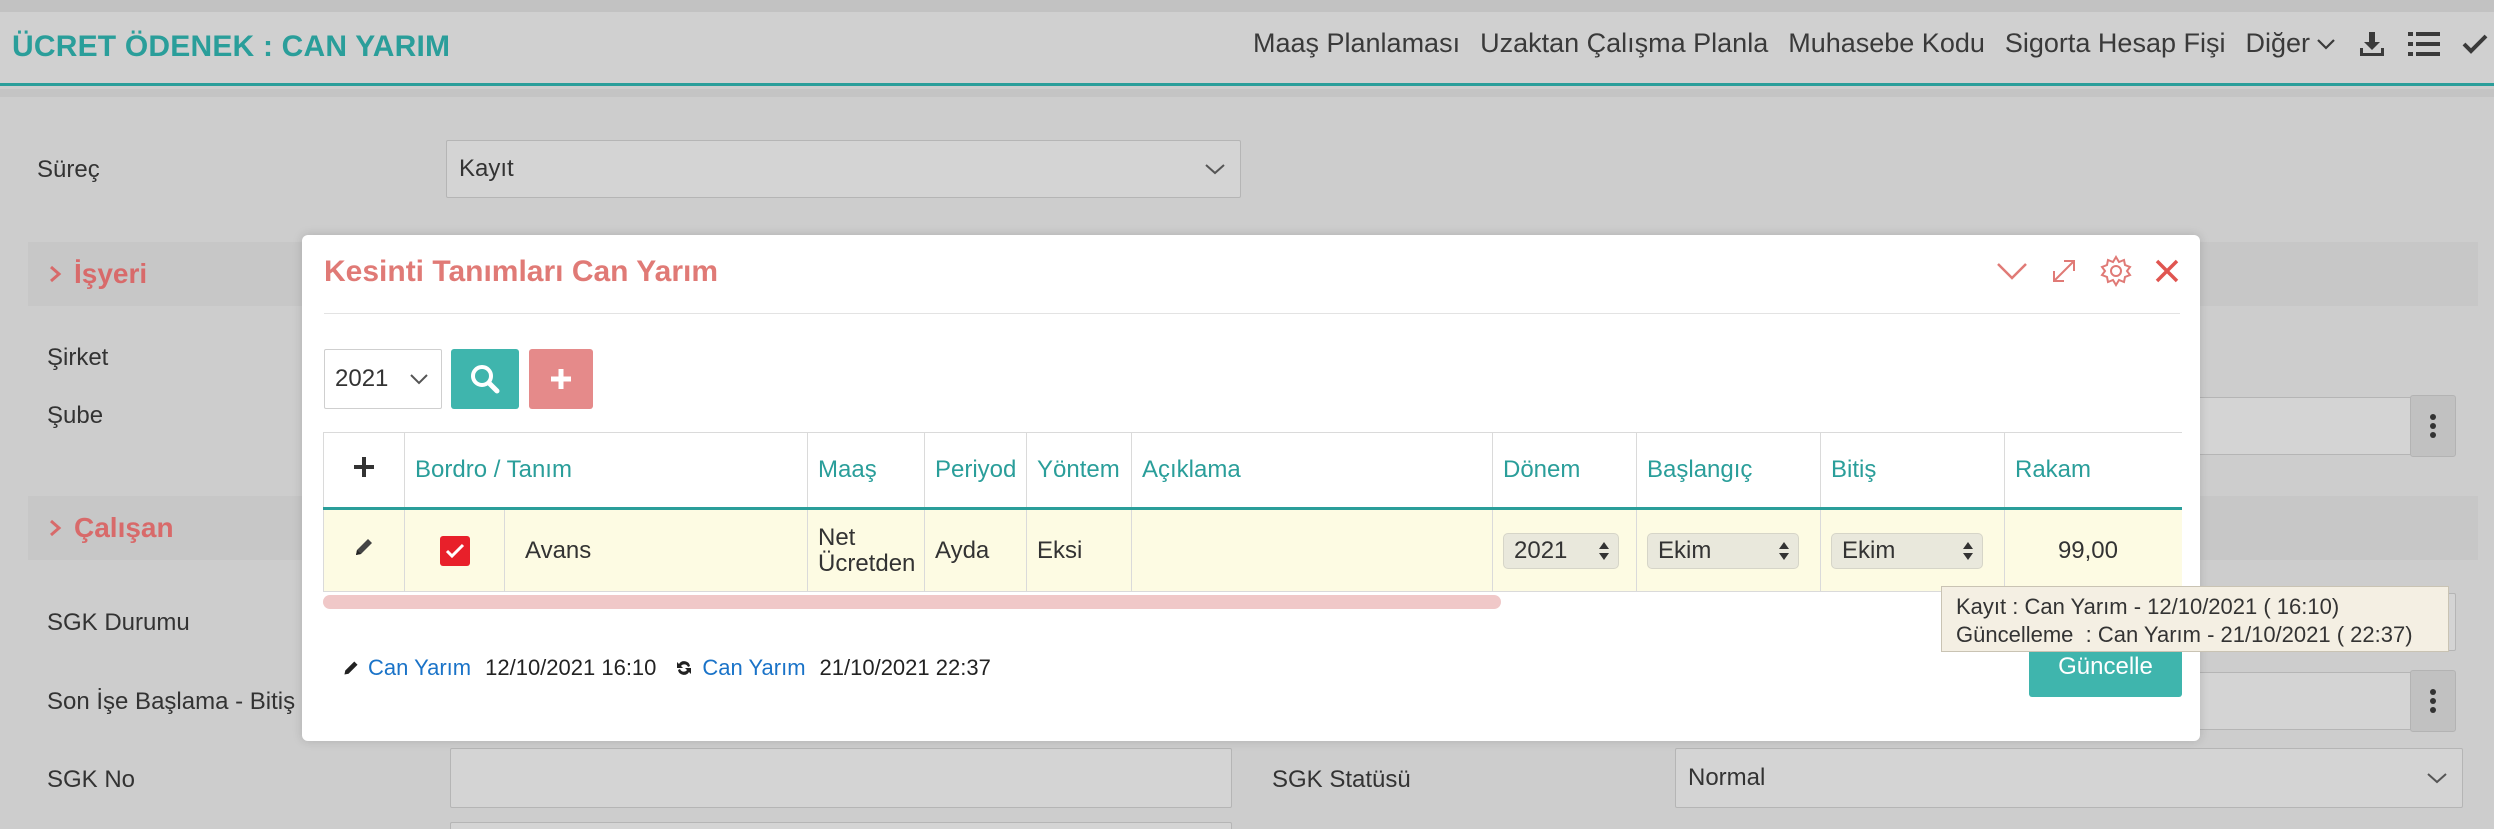 The height and width of the screenshot is (829, 2494). Describe the element at coordinates (606, 471) in the screenshot. I see `col-bordro-tanim: Bordro / Tanım` at that location.